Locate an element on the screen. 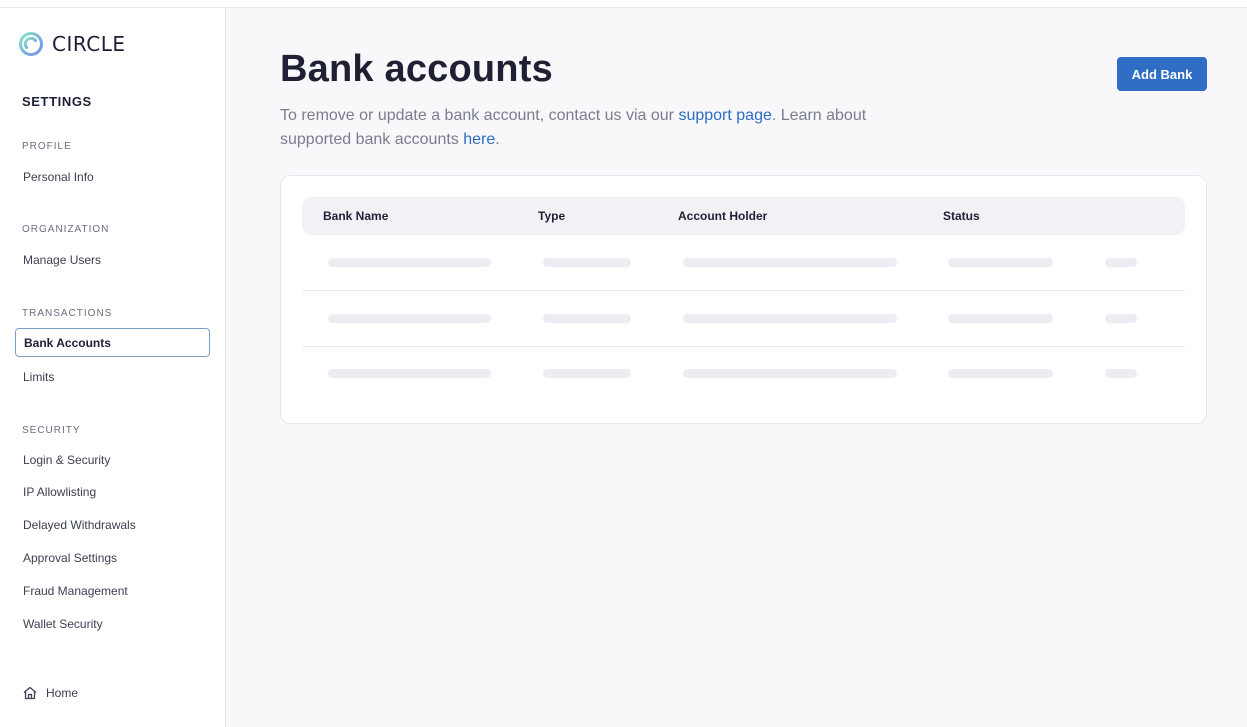 The image size is (1247, 727). sidebar-item-wallet-security: Wallet Security is located at coordinates (112, 623).